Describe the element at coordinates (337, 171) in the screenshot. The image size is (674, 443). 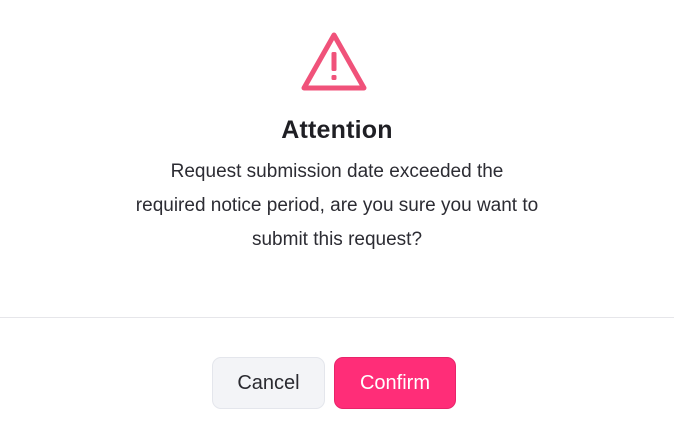
I see `message-line: Request submission date exceeded the` at that location.